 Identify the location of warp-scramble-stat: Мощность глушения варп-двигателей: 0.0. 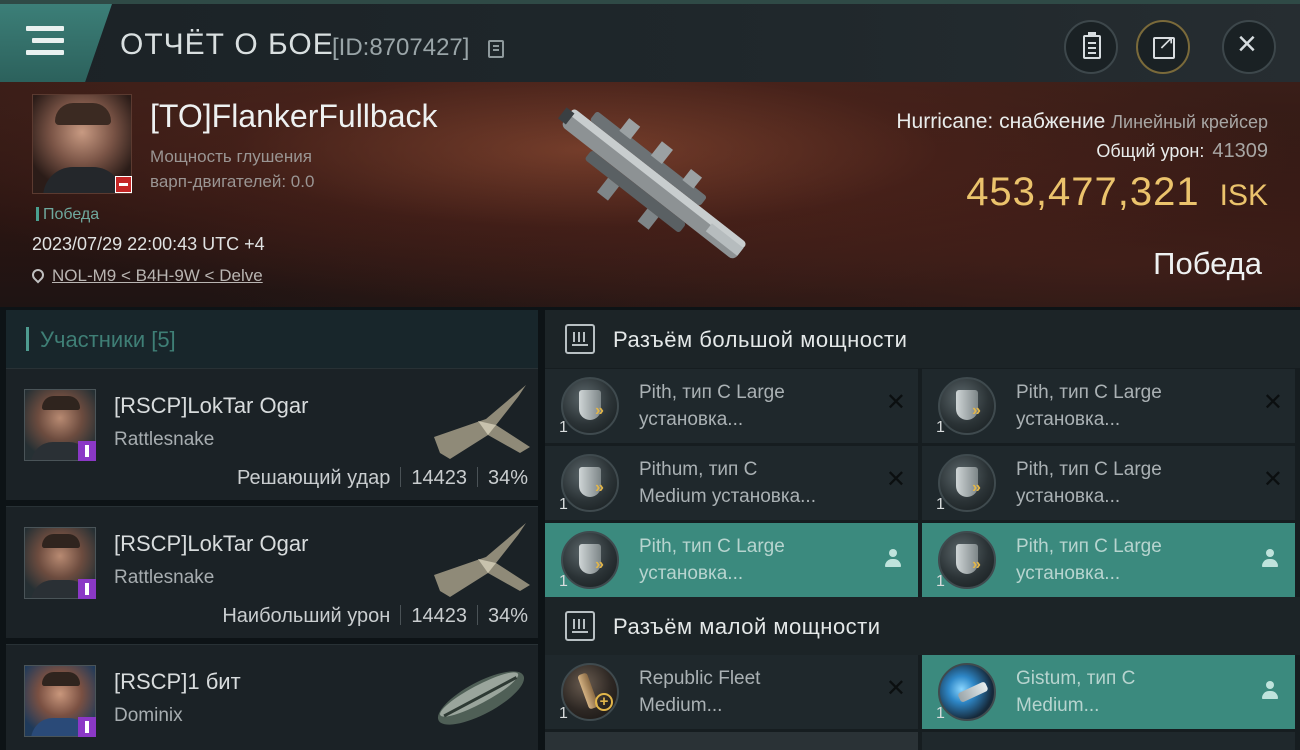
(232, 169).